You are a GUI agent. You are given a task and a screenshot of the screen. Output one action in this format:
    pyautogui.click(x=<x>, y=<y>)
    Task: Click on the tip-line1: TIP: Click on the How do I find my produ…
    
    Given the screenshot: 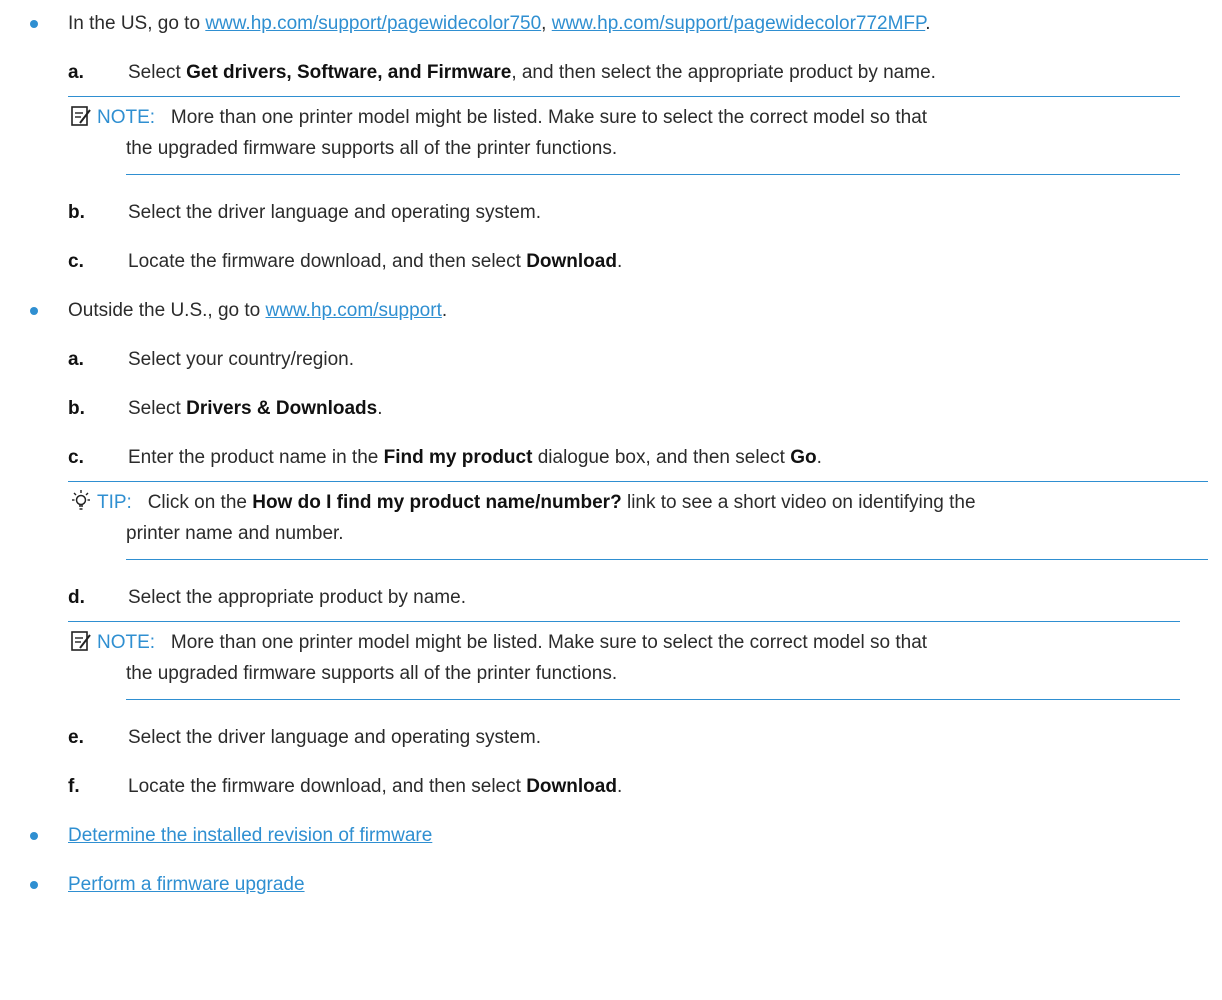 What is the action you would take?
    pyautogui.click(x=536, y=502)
    